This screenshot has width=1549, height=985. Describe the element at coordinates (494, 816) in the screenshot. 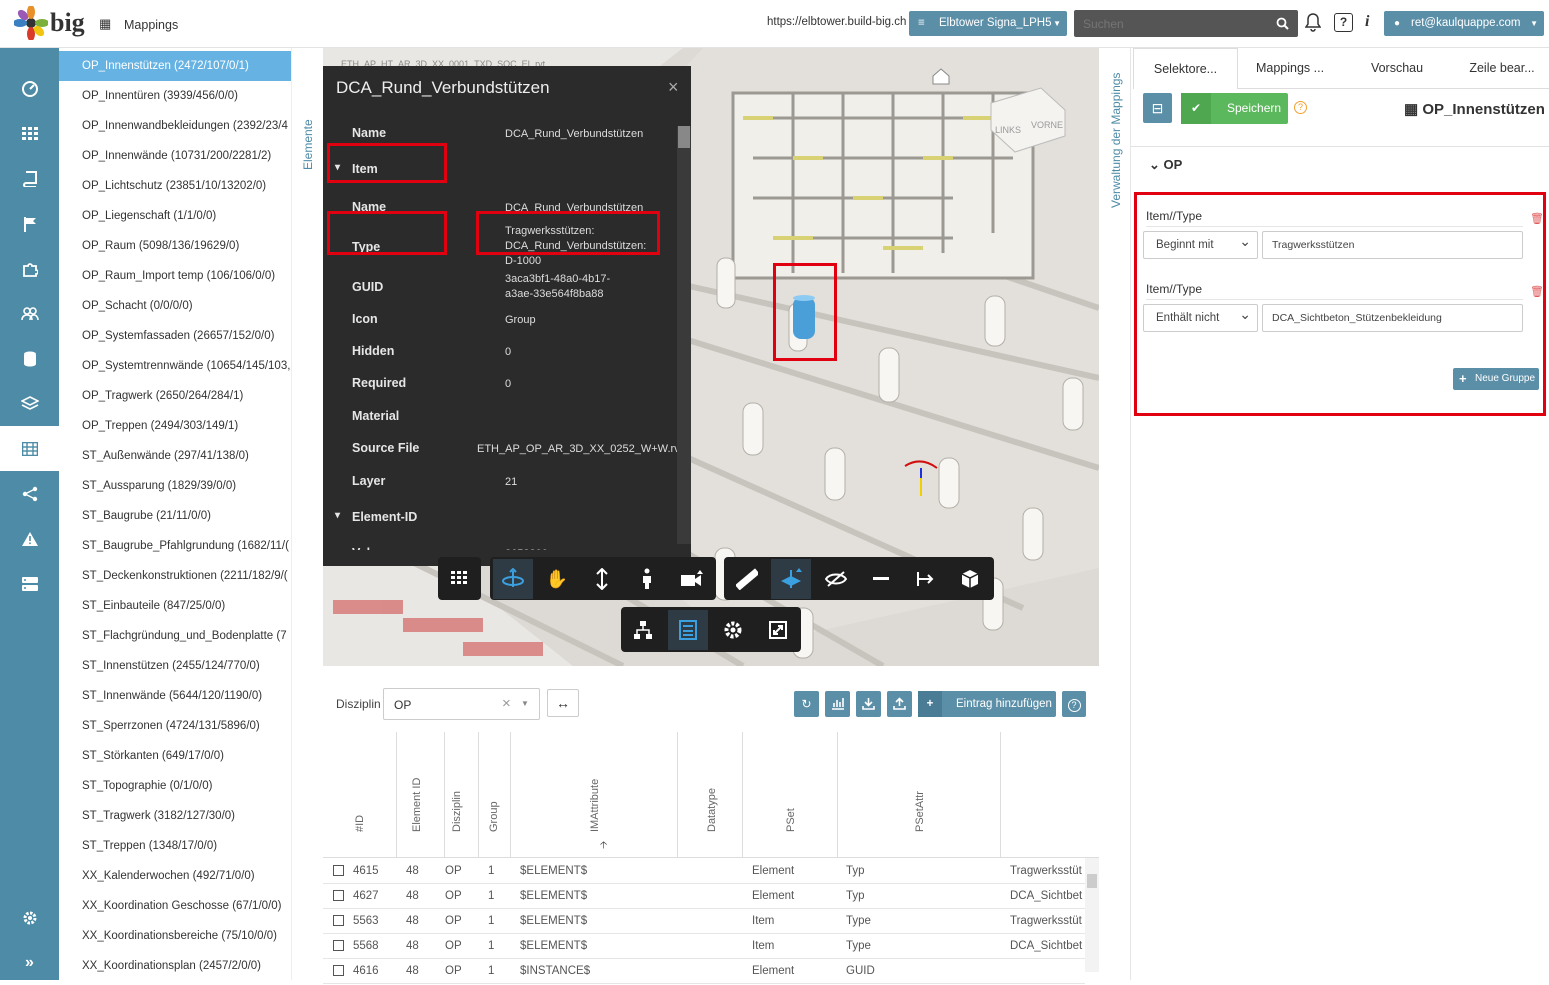

I see `col-header: Group` at that location.